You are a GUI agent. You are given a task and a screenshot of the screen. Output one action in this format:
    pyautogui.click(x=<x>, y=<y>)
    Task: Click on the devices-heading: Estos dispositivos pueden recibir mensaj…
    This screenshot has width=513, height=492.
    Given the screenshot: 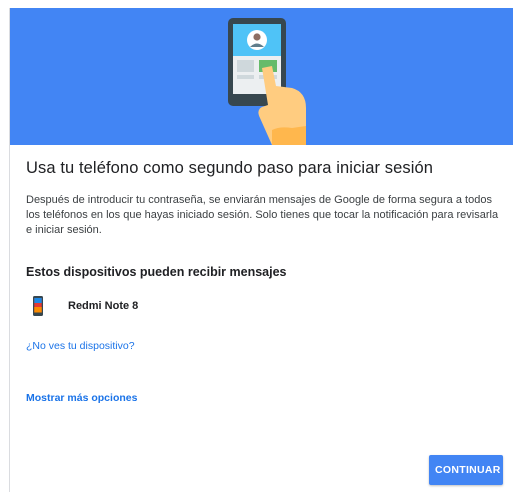 What is the action you would take?
    pyautogui.click(x=156, y=272)
    